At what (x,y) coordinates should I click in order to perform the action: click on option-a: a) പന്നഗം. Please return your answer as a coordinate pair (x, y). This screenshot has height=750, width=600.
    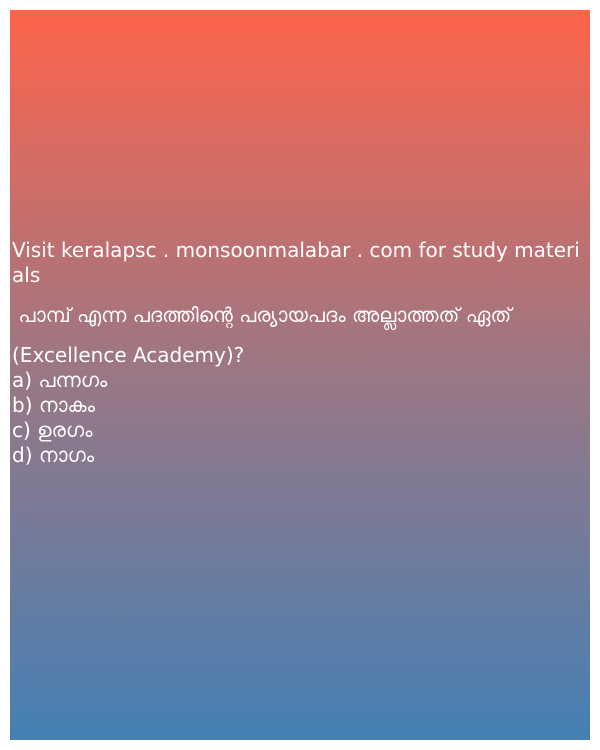
    Looking at the image, I should click on (60, 380).